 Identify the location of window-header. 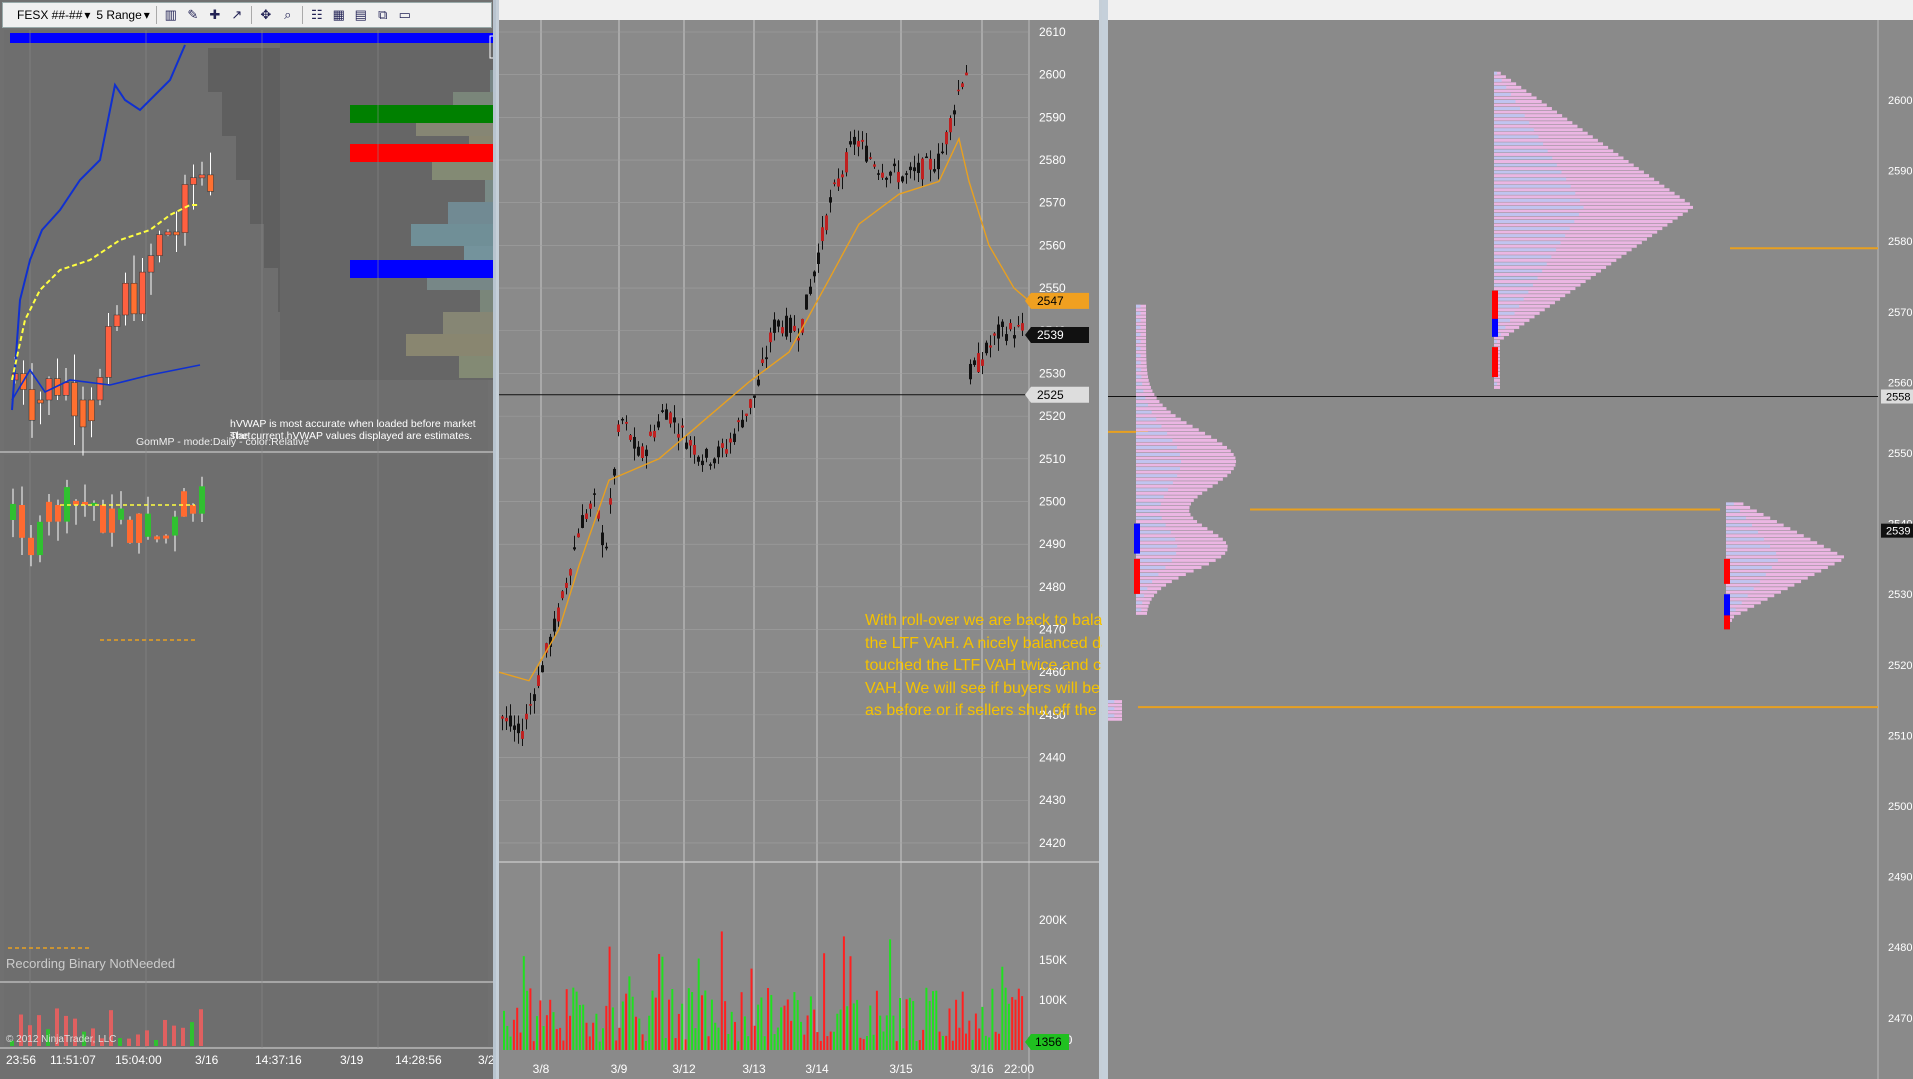
(799, 10).